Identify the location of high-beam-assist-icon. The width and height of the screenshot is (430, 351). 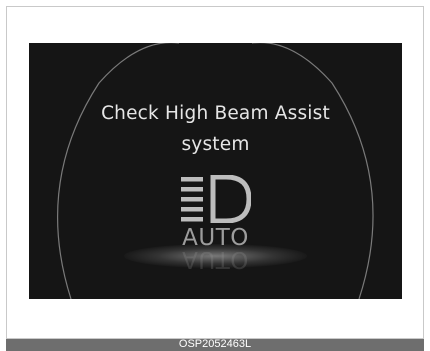
(216, 199).